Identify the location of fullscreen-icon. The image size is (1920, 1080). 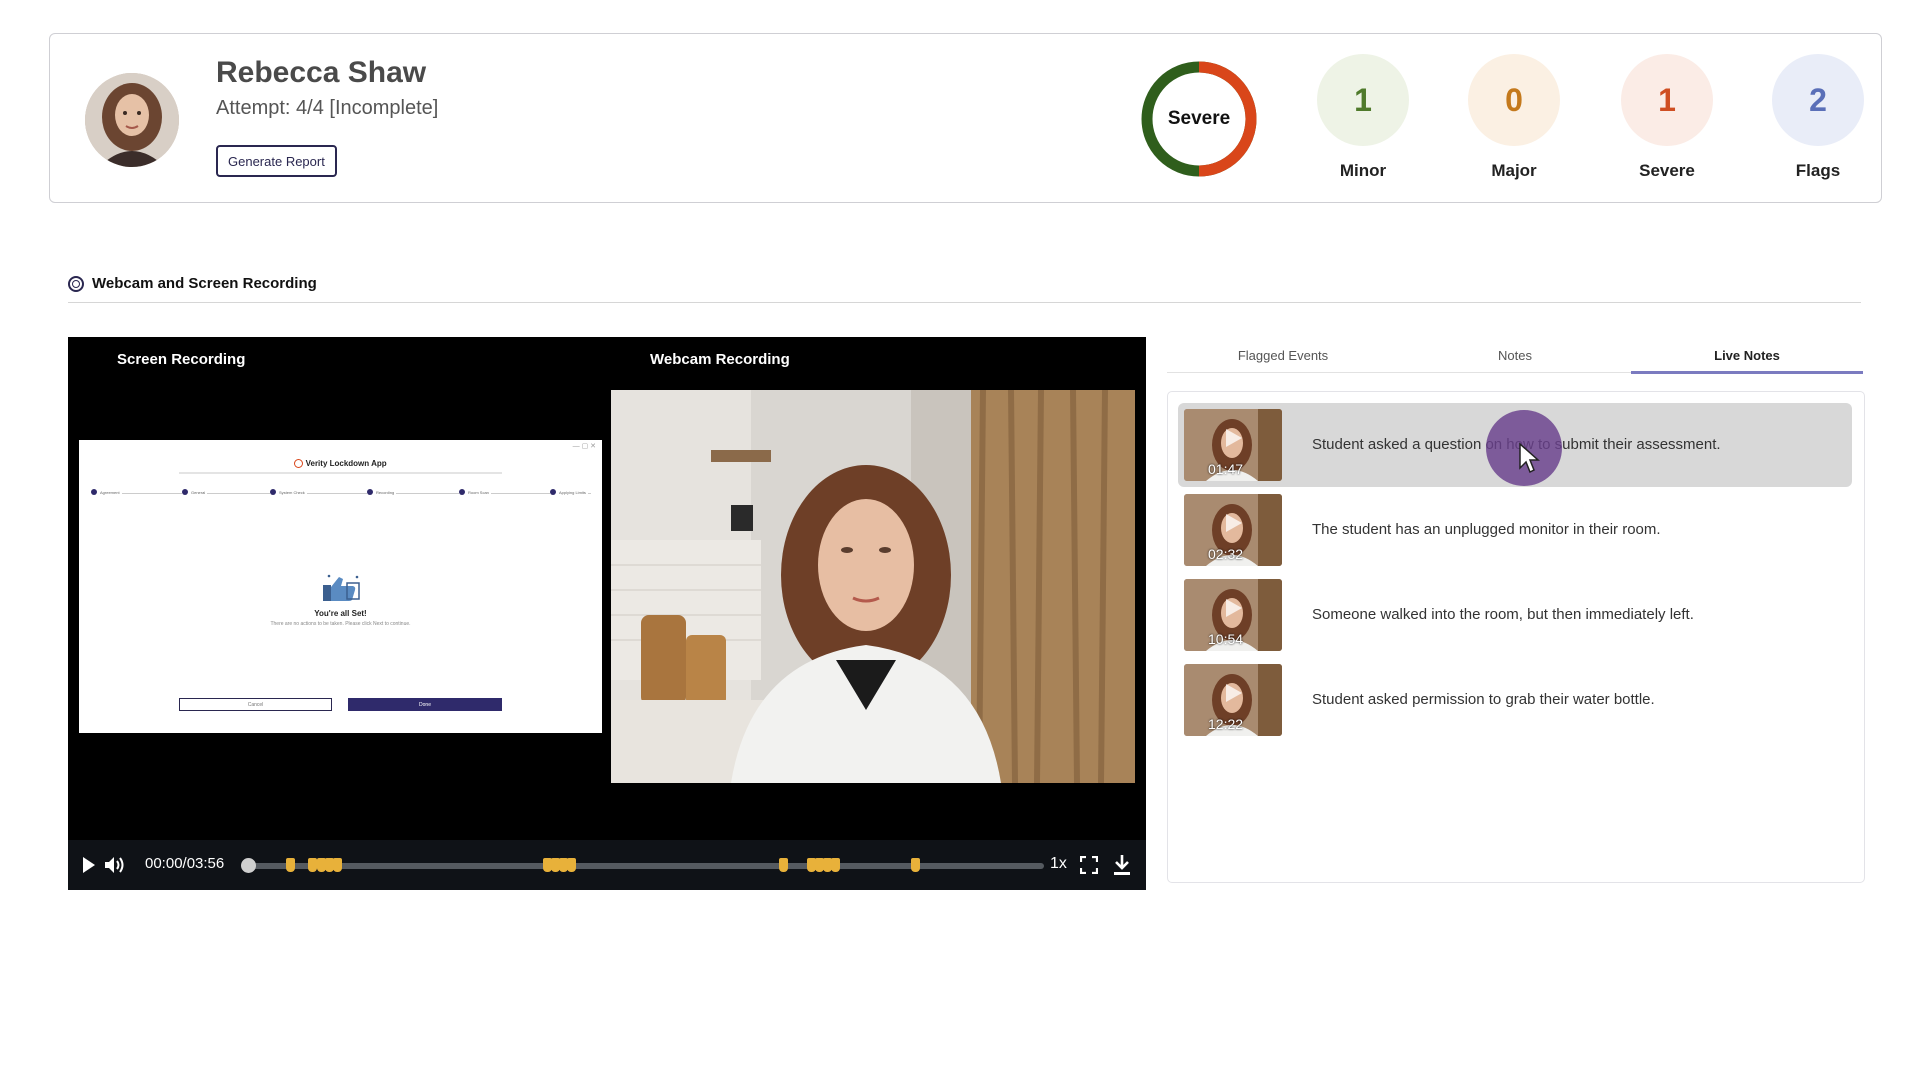
(1089, 865).